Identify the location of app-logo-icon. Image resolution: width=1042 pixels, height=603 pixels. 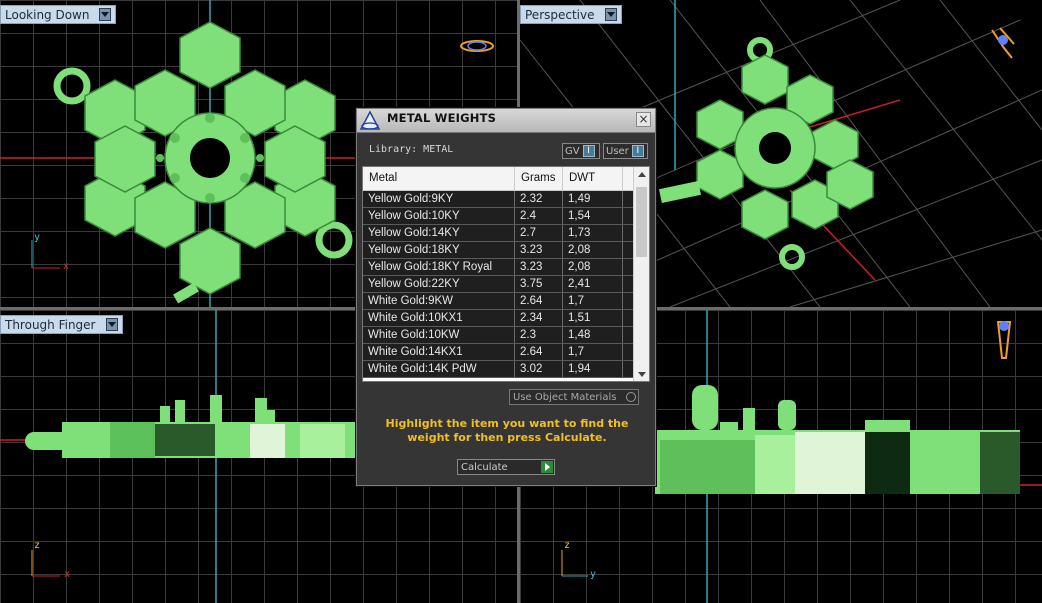
(370, 121).